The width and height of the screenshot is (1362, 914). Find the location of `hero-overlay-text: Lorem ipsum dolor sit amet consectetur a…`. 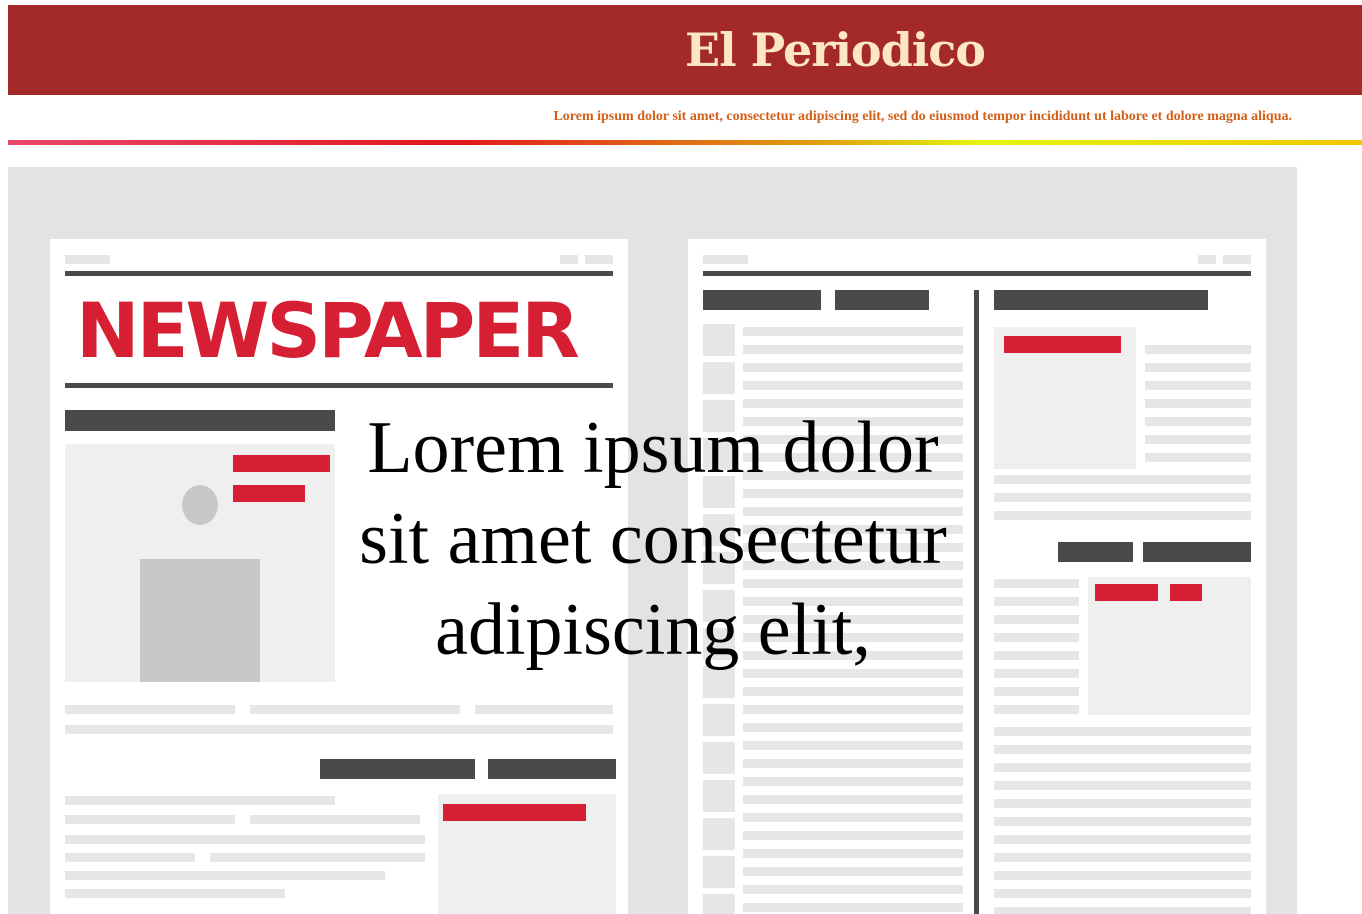

hero-overlay-text: Lorem ipsum dolor sit amet consectetur a… is located at coordinates (653, 539).